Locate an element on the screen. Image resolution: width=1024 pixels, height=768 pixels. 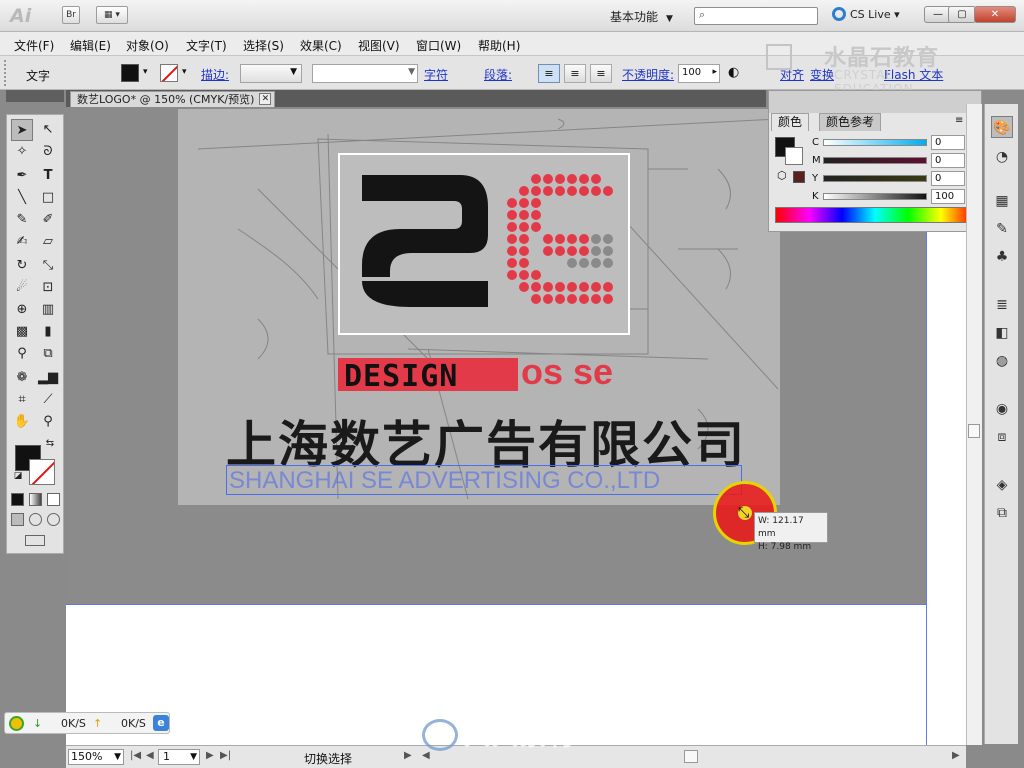
rectangle-tool-icon: □ is located at coordinates (48, 198).